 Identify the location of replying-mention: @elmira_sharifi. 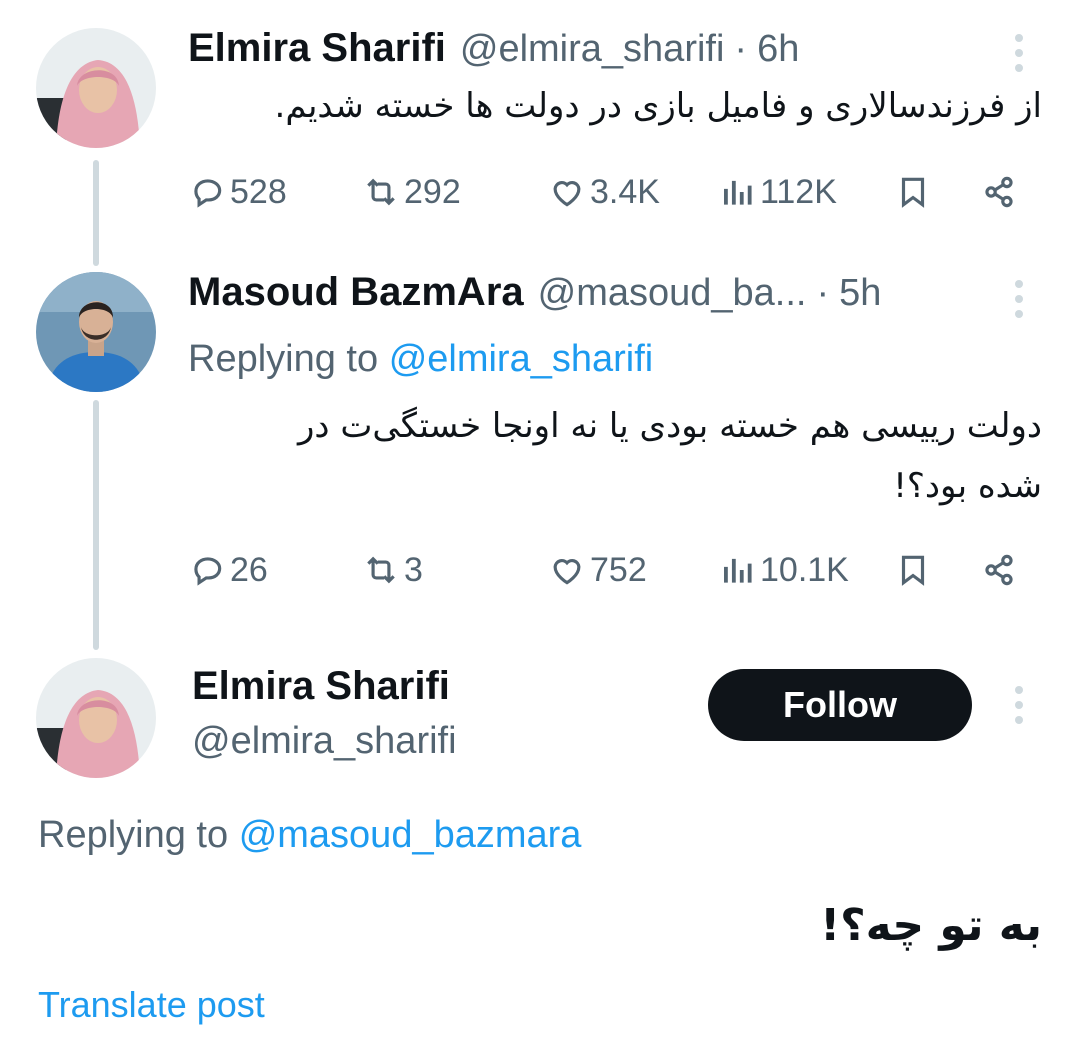
(521, 359).